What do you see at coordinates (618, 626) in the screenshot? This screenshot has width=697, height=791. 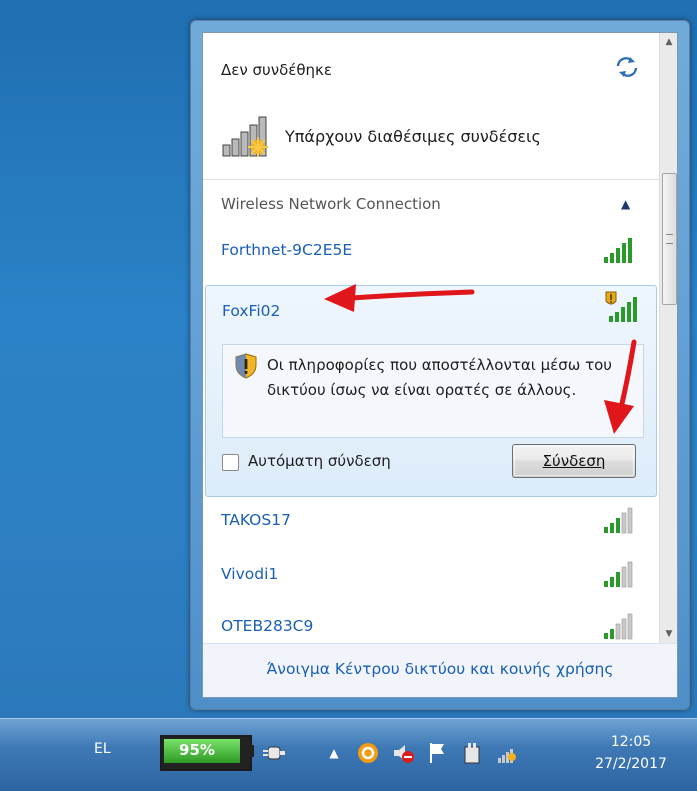 I see `signal-low-icon` at bounding box center [618, 626].